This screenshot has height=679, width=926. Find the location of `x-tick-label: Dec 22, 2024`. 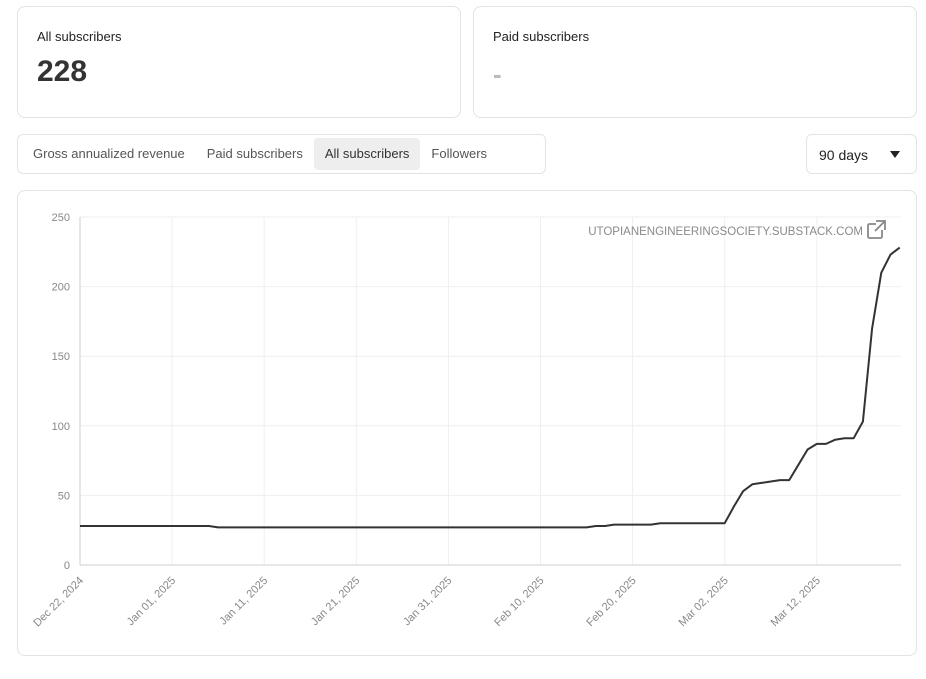

x-tick-label: Dec 22, 2024 is located at coordinates (58, 602).